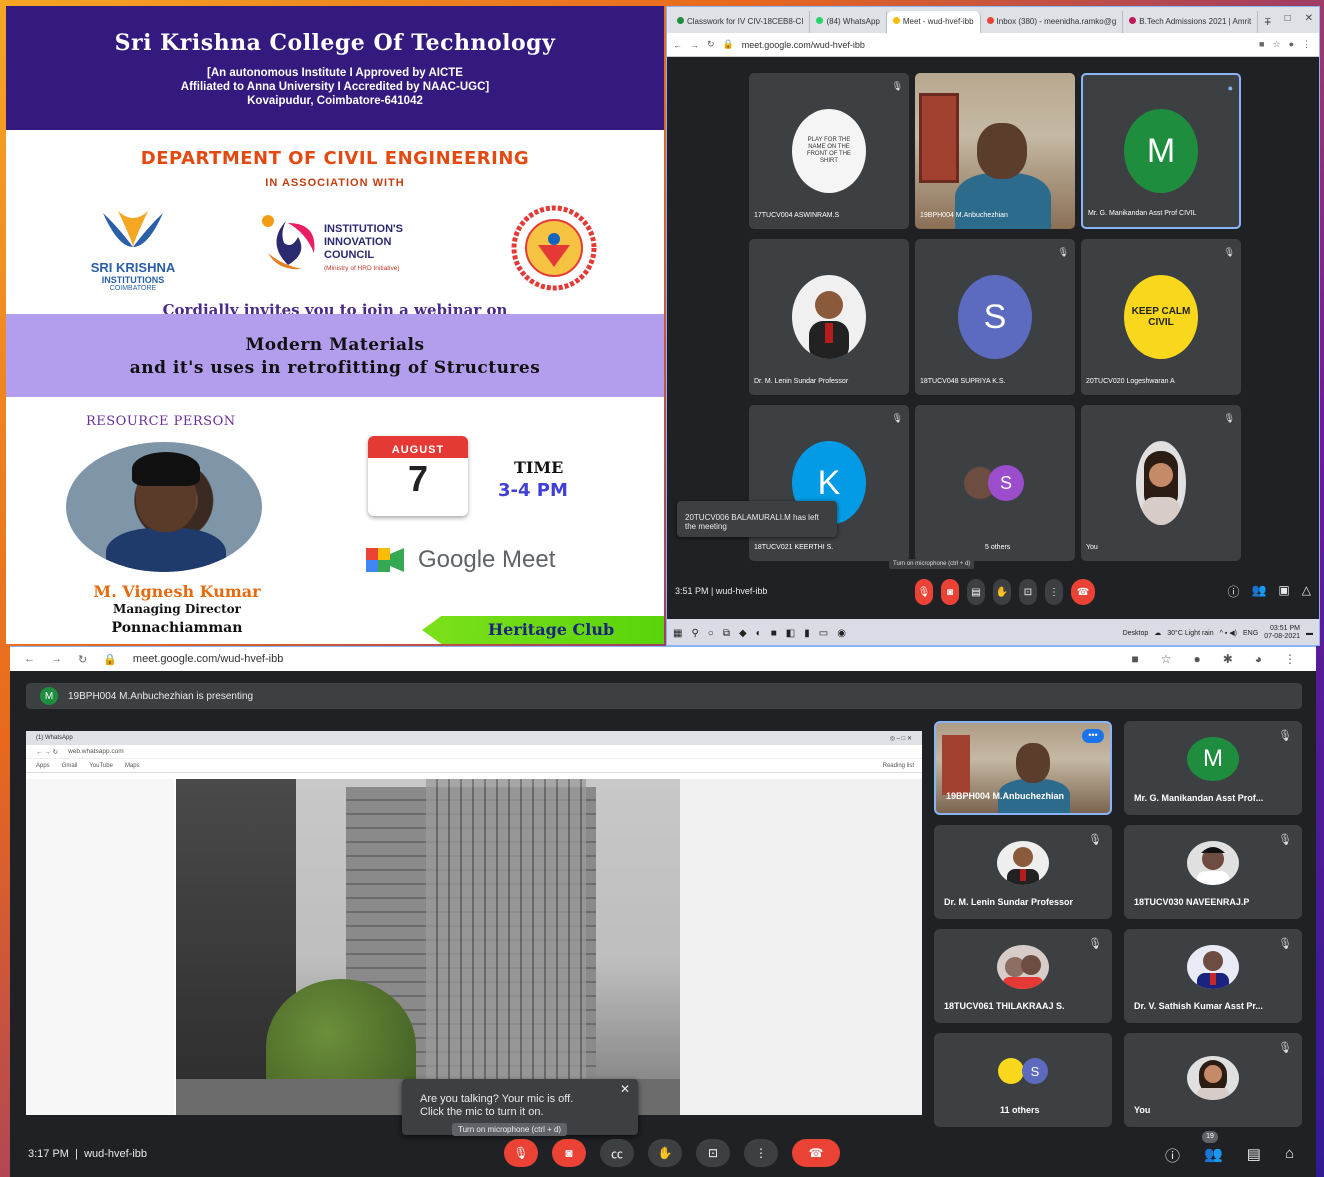 The width and height of the screenshot is (1324, 1177). I want to click on store-icon: ◧, so click(790, 633).